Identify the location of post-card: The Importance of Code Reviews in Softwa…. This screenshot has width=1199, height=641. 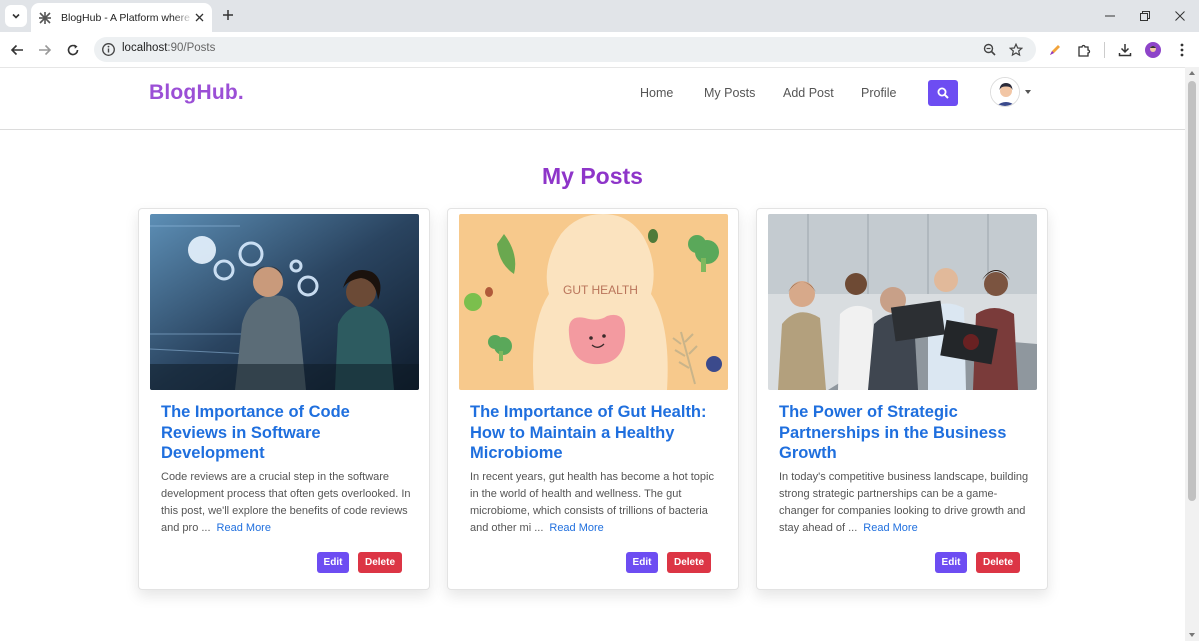
(284, 399).